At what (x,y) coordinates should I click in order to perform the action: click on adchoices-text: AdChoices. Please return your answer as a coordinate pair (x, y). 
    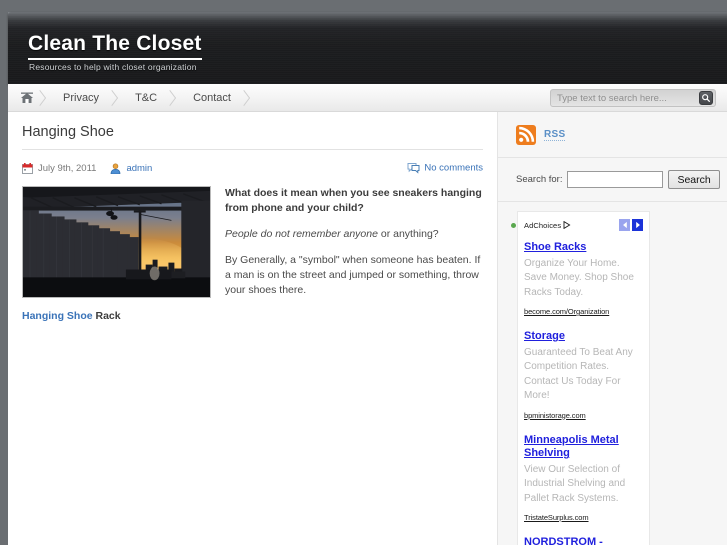
    Looking at the image, I should click on (543, 225).